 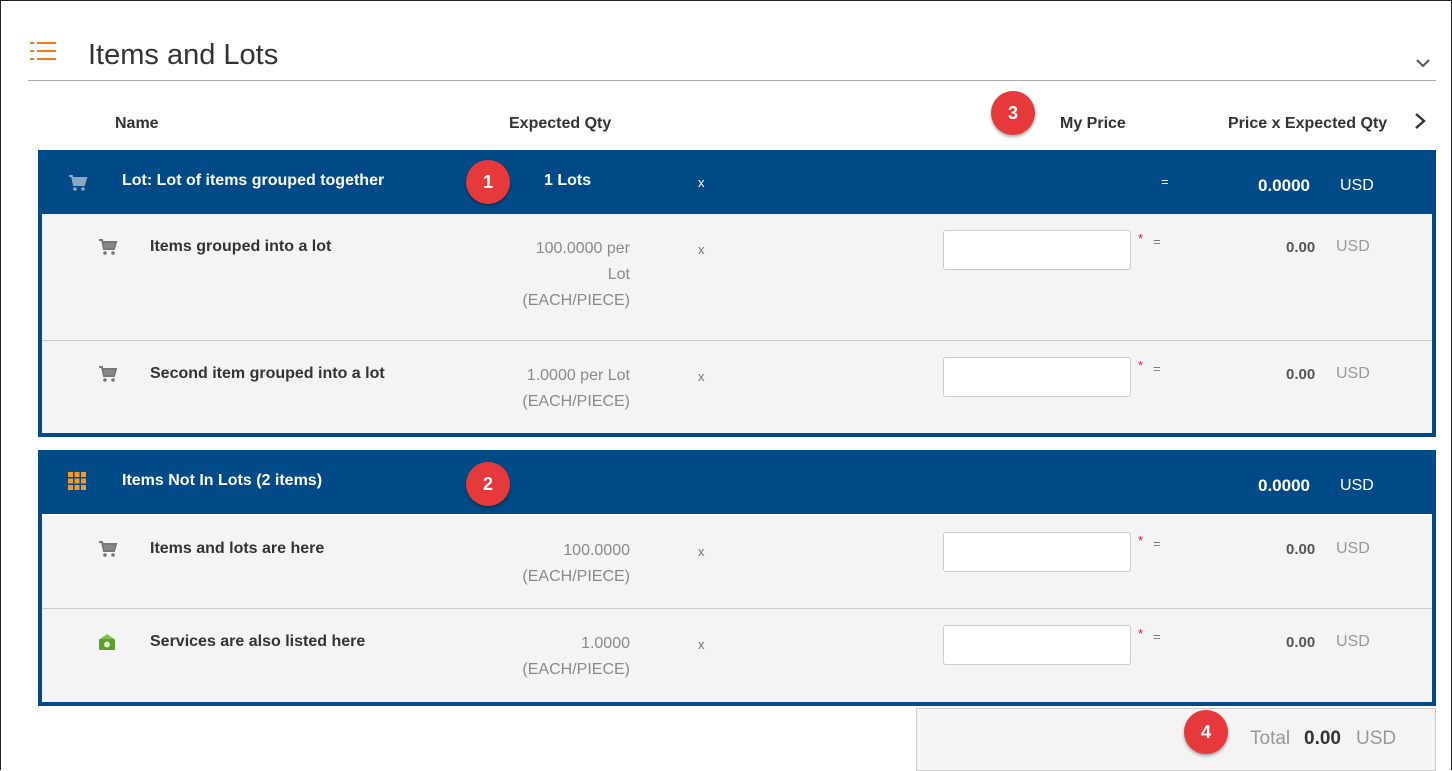 What do you see at coordinates (488, 484) in the screenshot?
I see `annotation-badge-2: 2` at bounding box center [488, 484].